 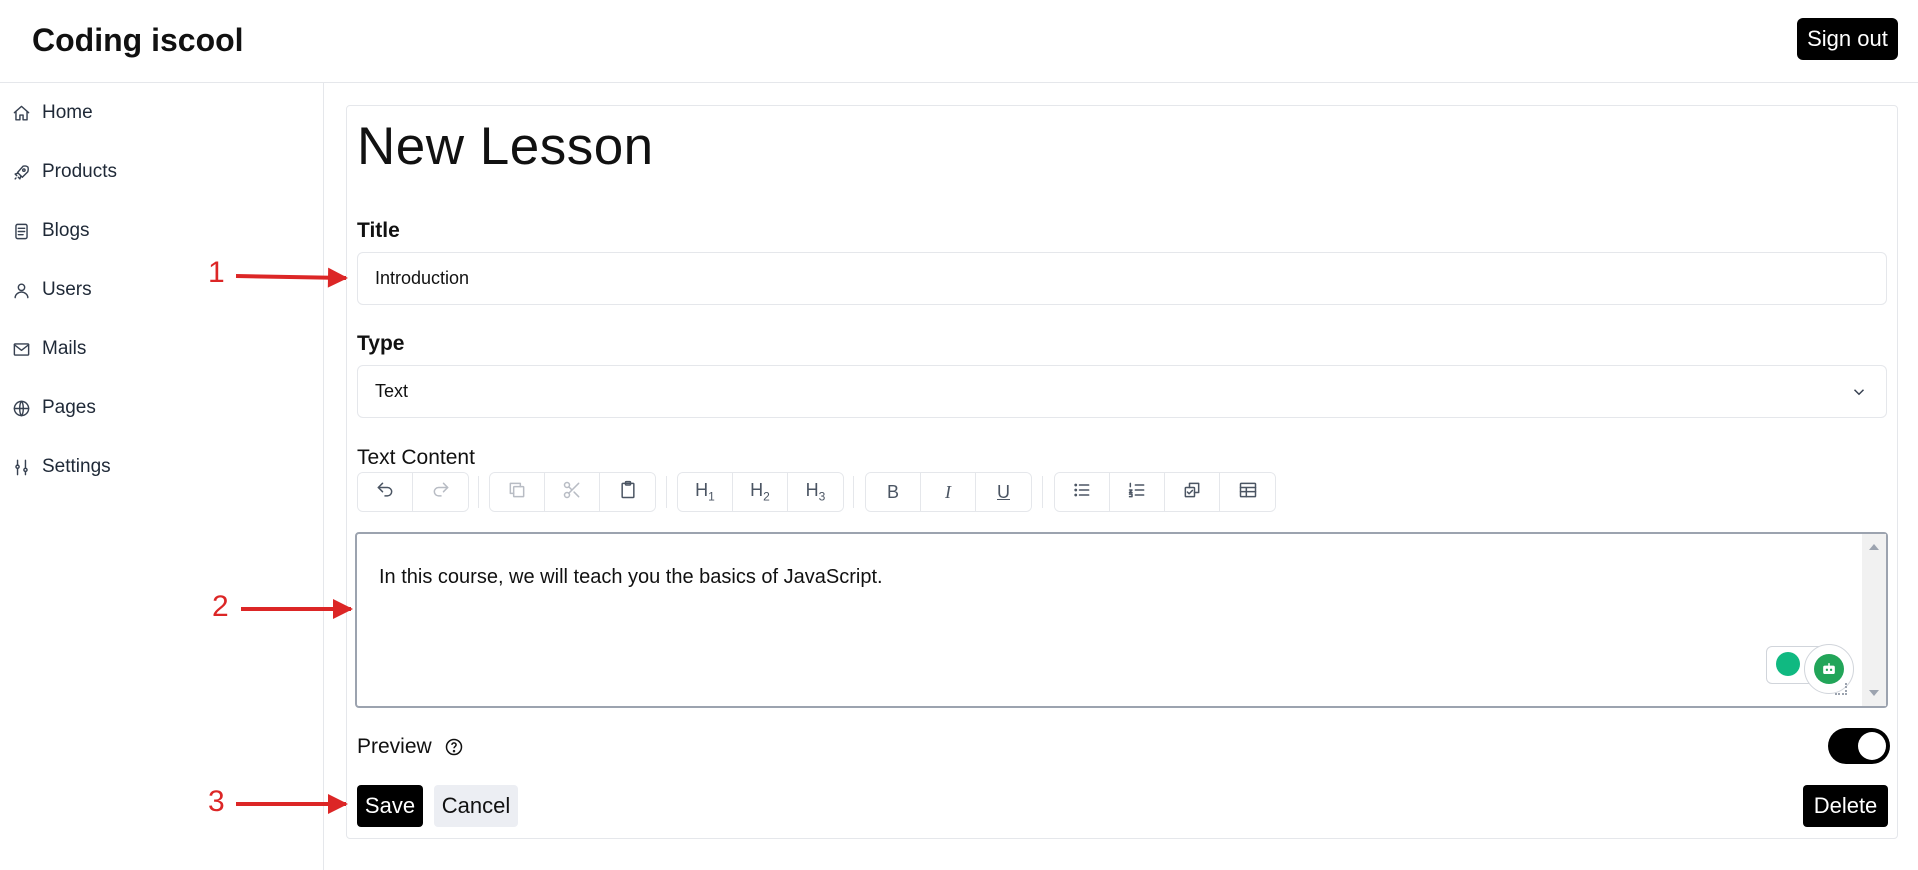 What do you see at coordinates (1847, 39) in the screenshot?
I see `sign-out-button: Sign out` at bounding box center [1847, 39].